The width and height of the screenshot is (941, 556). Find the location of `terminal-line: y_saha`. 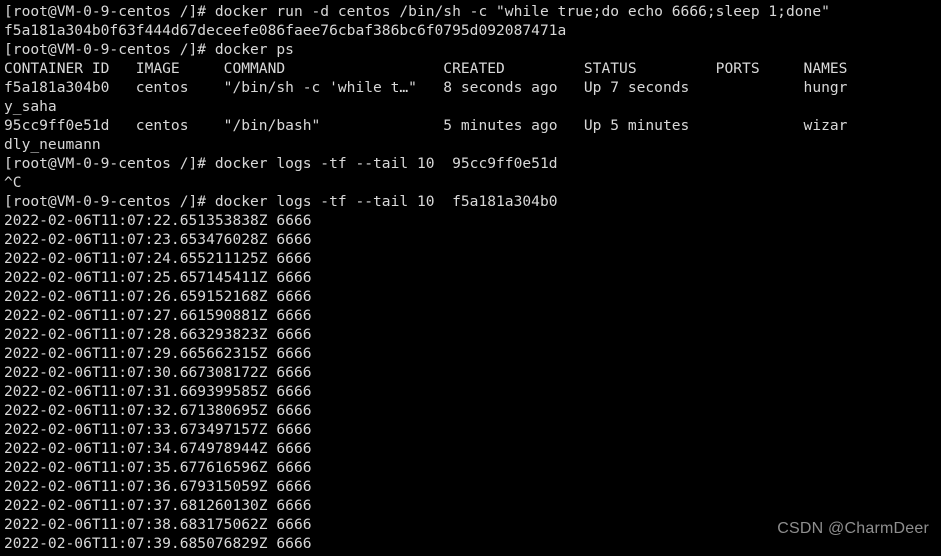

terminal-line: y_saha is located at coordinates (30, 106).